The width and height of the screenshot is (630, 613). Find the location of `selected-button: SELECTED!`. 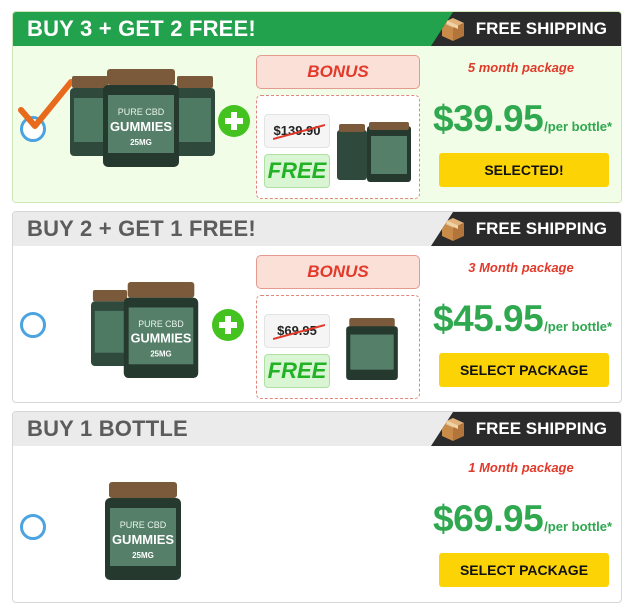

selected-button: SELECTED! is located at coordinates (524, 170).